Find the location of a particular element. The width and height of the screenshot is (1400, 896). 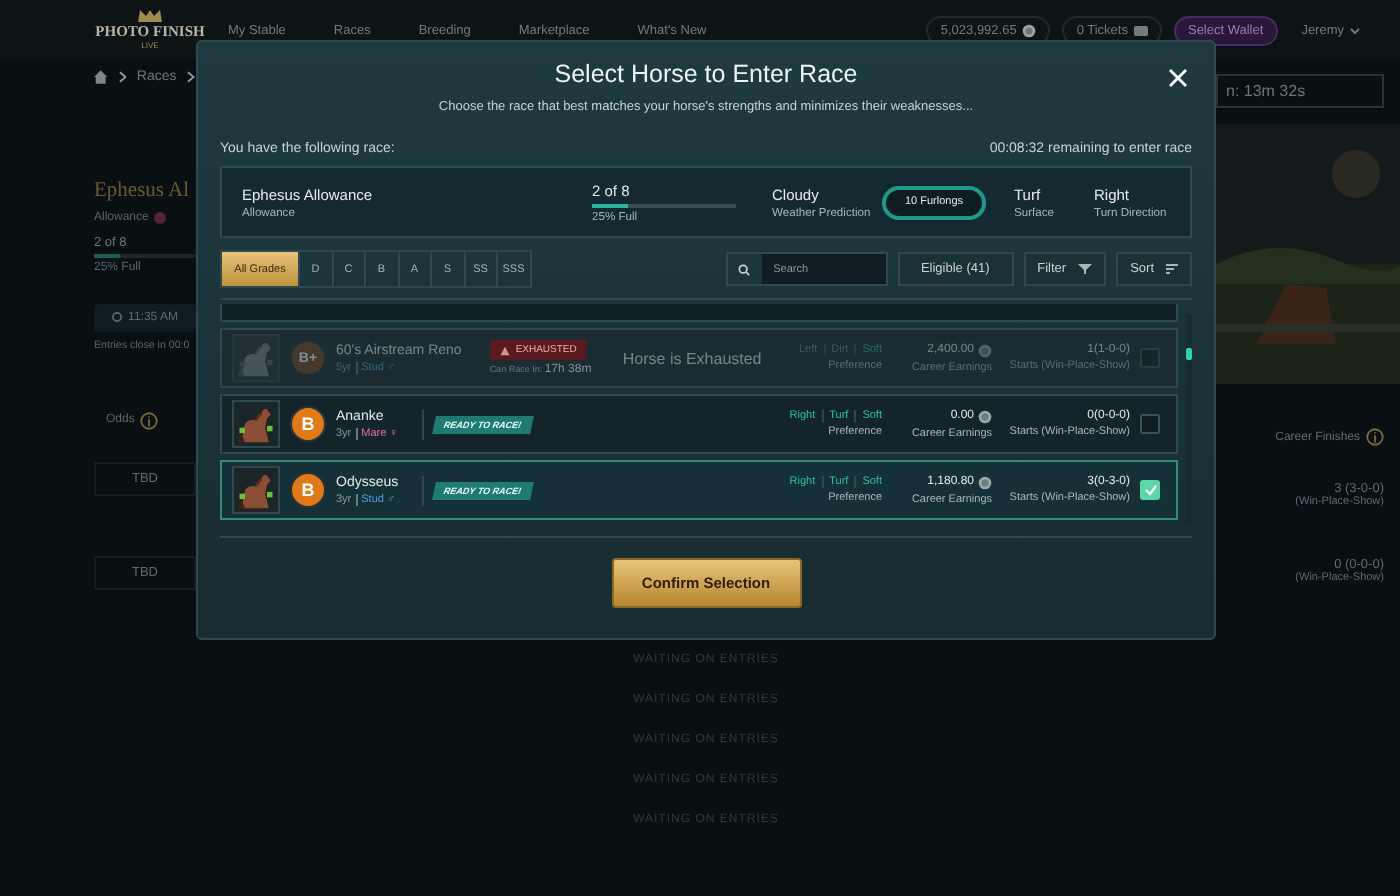

caret-icon is located at coordinates (1355, 30).